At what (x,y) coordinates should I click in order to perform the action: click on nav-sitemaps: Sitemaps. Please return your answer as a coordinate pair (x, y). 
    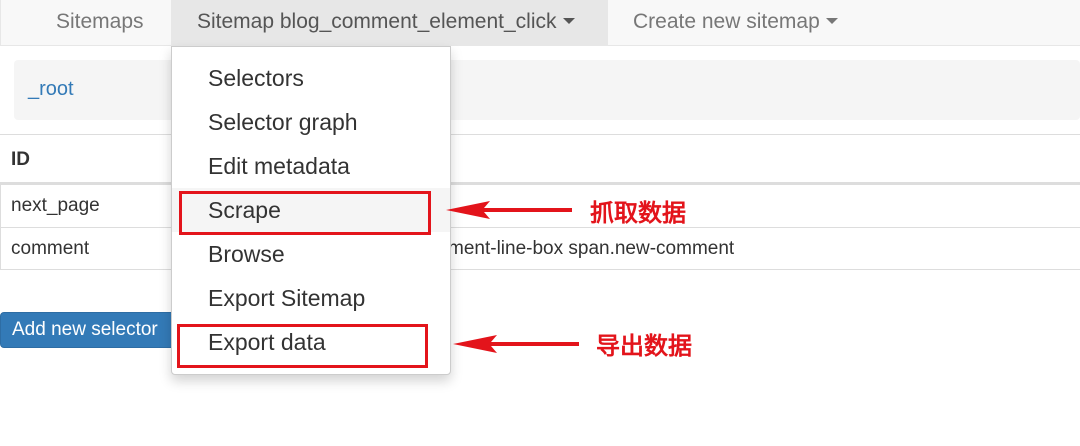
    Looking at the image, I should click on (100, 23).